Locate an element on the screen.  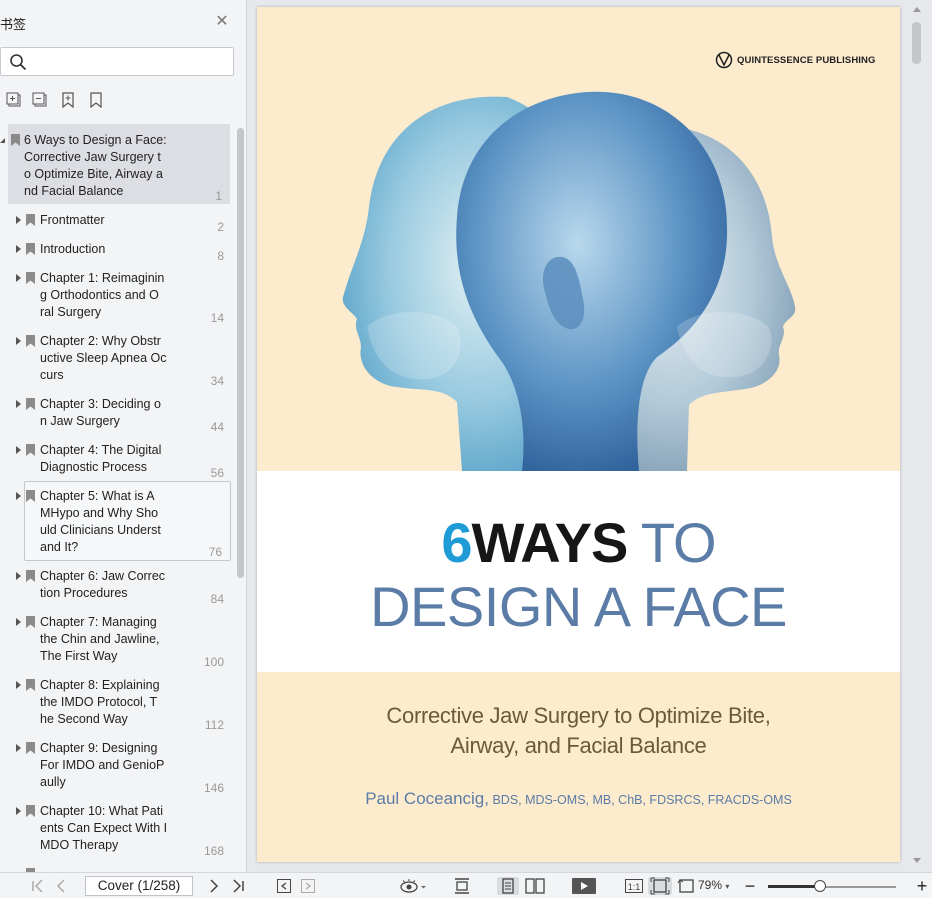
bookmark-item: Chapter 3: Deciding o n Jaw Surgery 44 is located at coordinates (116, 417).